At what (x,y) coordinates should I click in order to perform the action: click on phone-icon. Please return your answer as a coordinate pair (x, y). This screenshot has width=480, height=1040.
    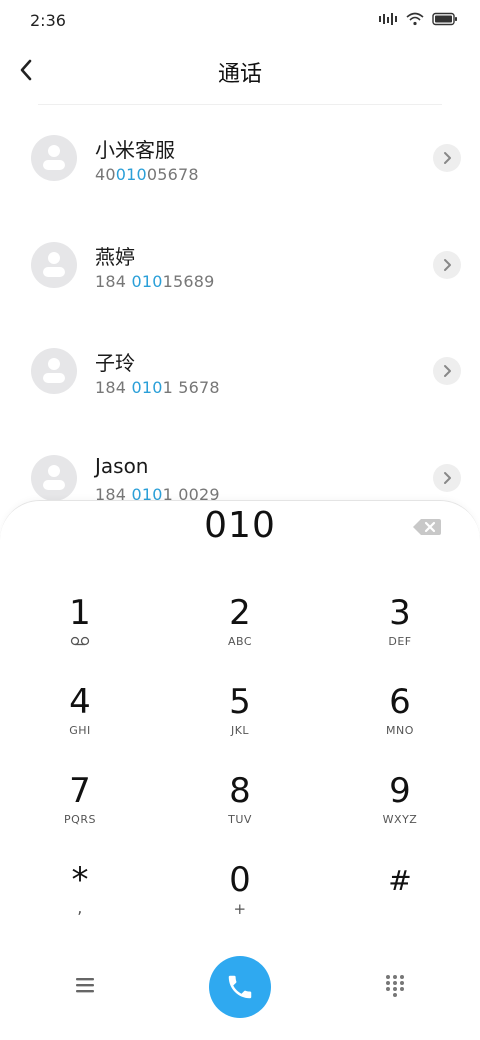
    Looking at the image, I should click on (240, 987).